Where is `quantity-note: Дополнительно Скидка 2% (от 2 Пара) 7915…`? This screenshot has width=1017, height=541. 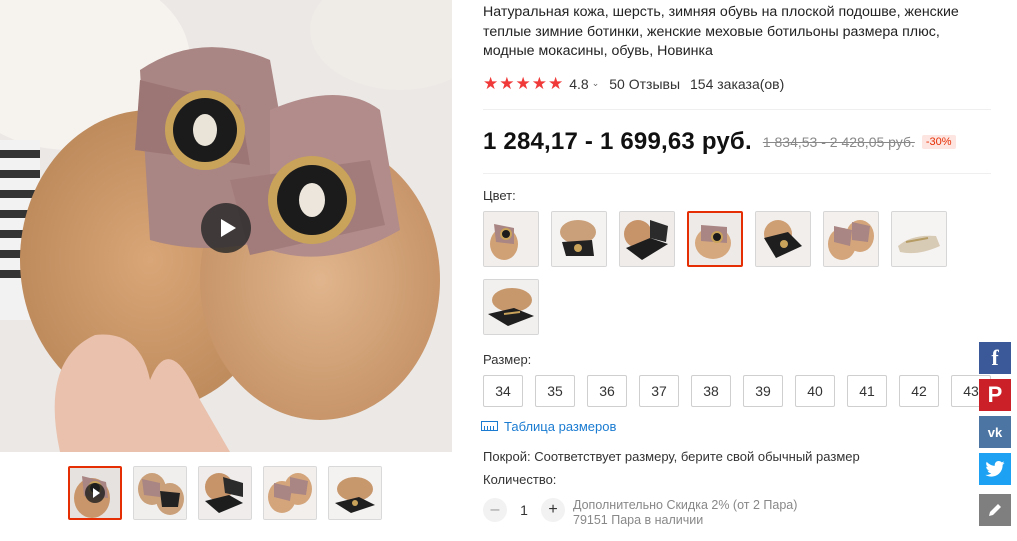 quantity-note: Дополнительно Скидка 2% (от 2 Пара) 7915… is located at coordinates (685, 513).